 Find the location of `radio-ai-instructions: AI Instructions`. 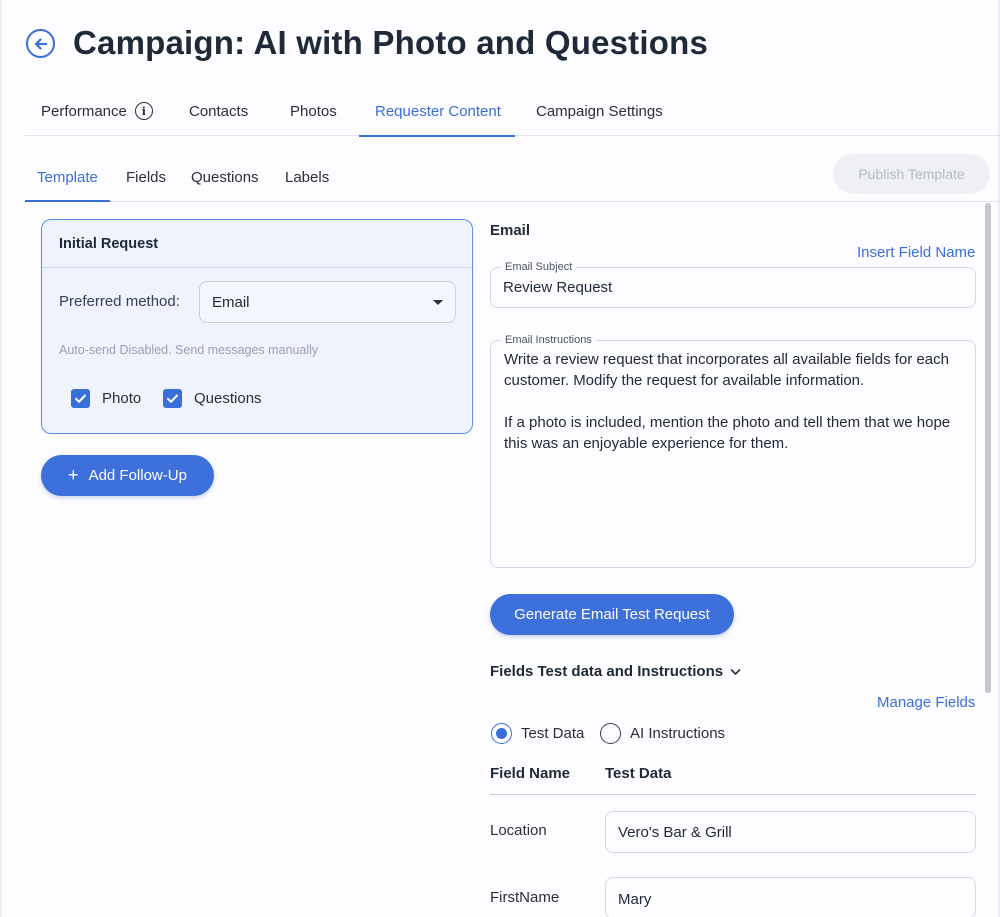

radio-ai-instructions: AI Instructions is located at coordinates (662, 733).